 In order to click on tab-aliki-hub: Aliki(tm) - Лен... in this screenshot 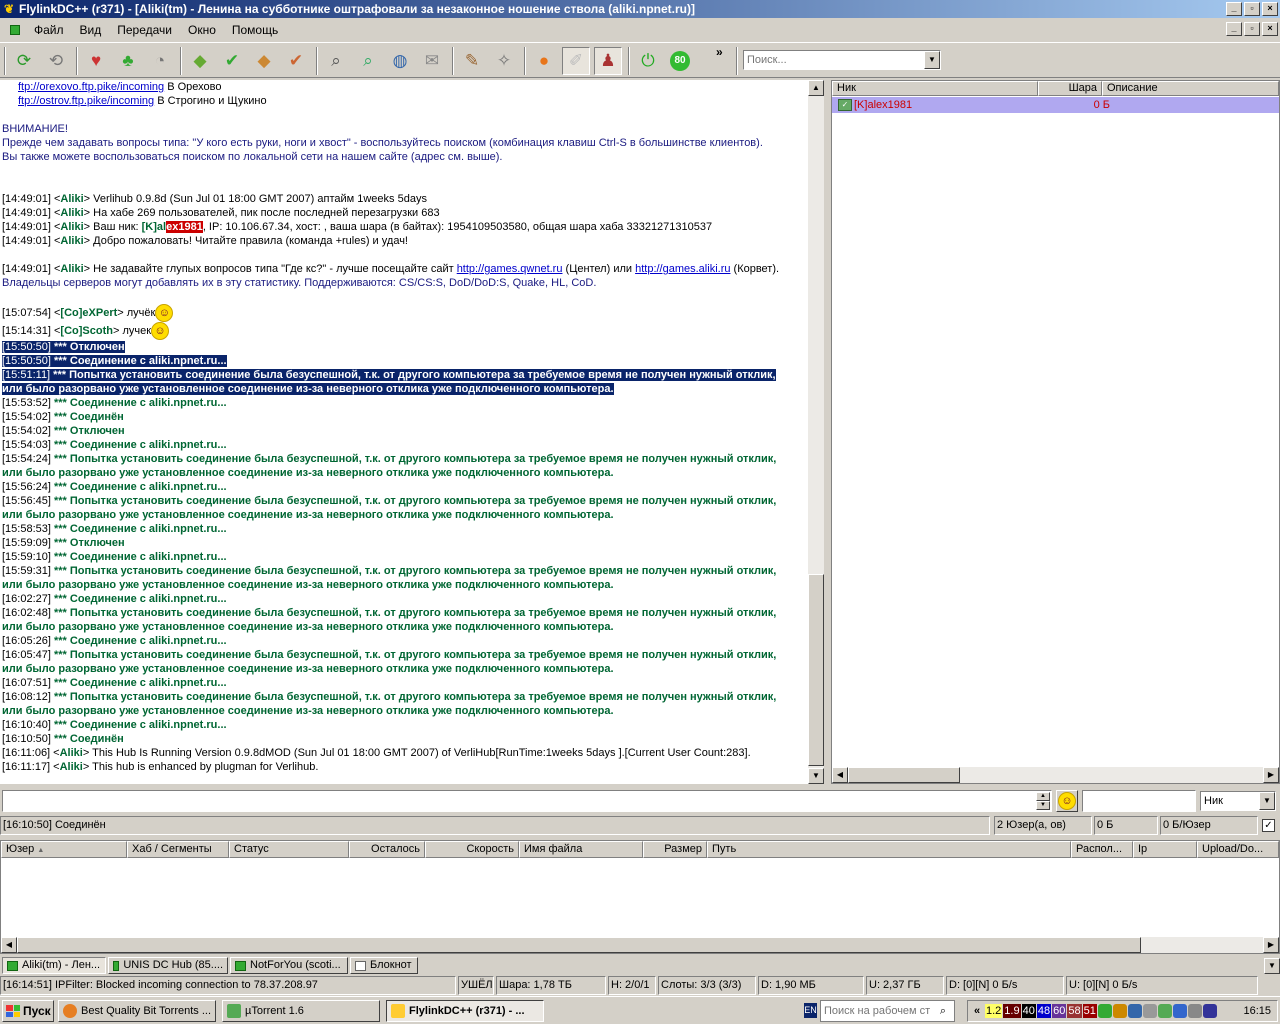, I will do `click(54, 965)`.